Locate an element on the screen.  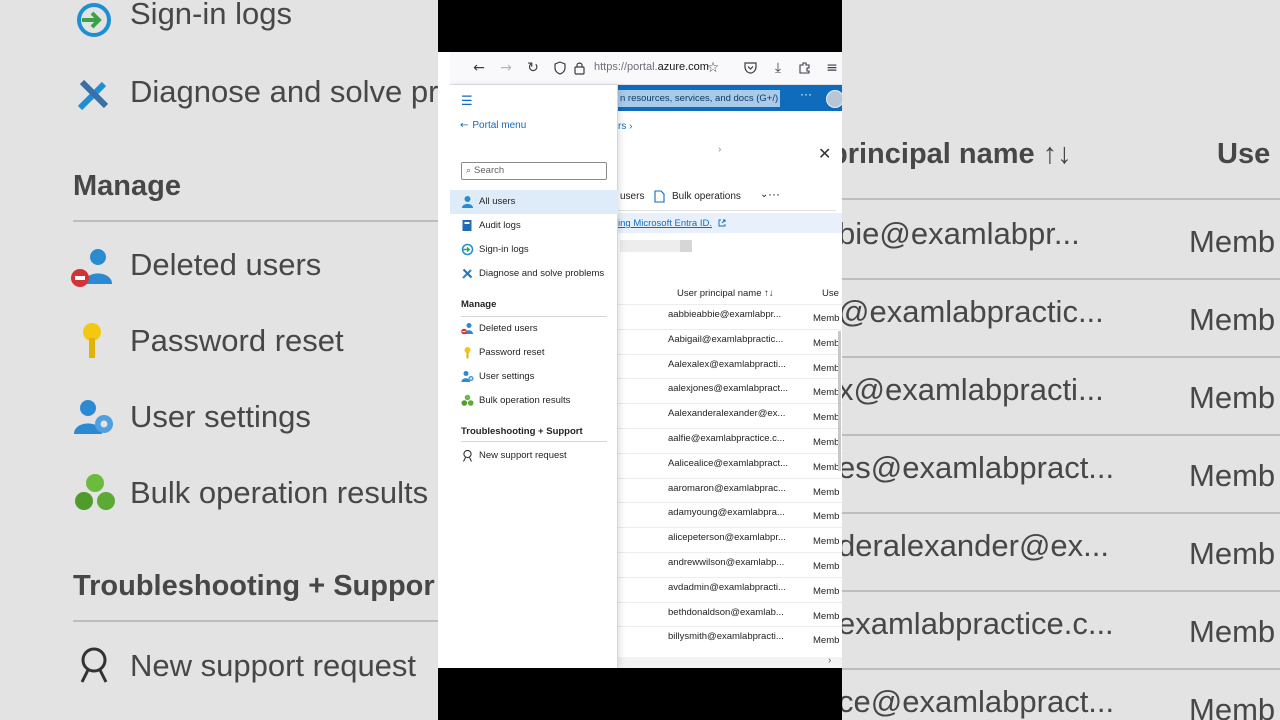
menu-item-diagnose: Diagnose and solve problems is located at coordinates (534, 274).